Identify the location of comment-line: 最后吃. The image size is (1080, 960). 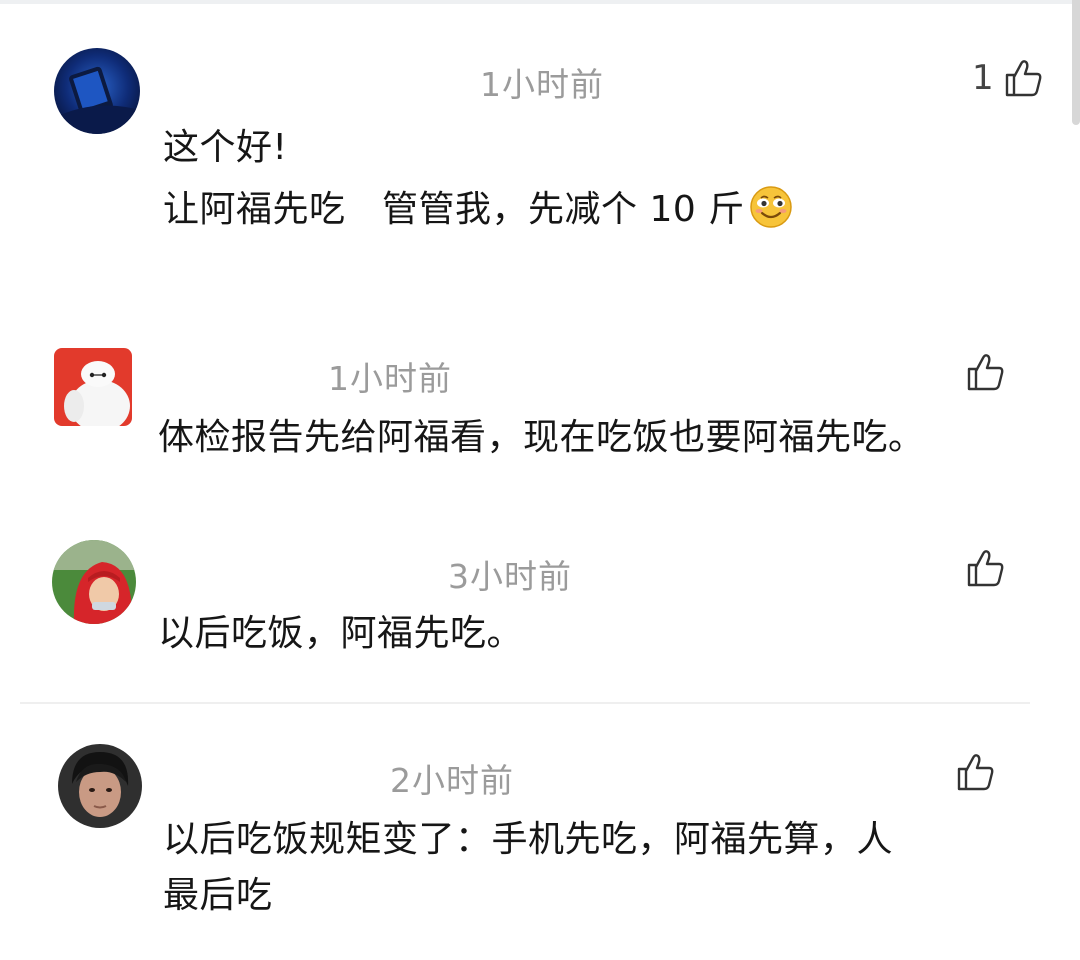
(218, 895).